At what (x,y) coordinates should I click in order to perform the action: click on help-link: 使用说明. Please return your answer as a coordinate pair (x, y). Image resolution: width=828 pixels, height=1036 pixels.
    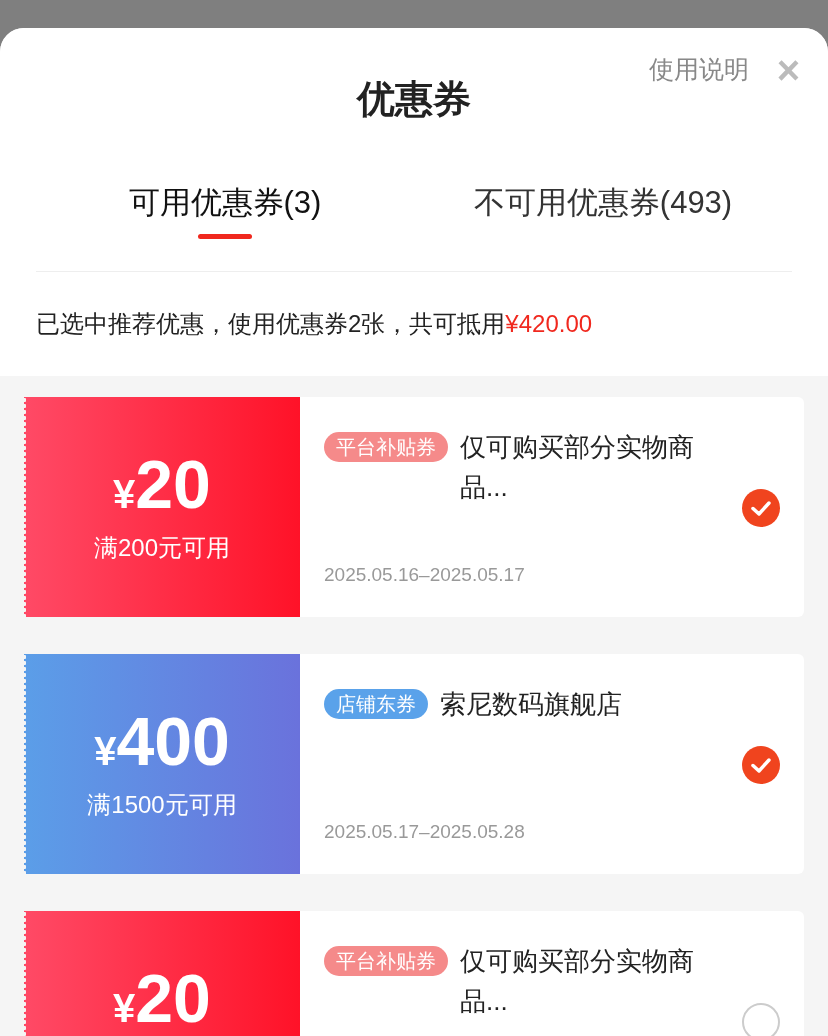
    Looking at the image, I should click on (698, 70).